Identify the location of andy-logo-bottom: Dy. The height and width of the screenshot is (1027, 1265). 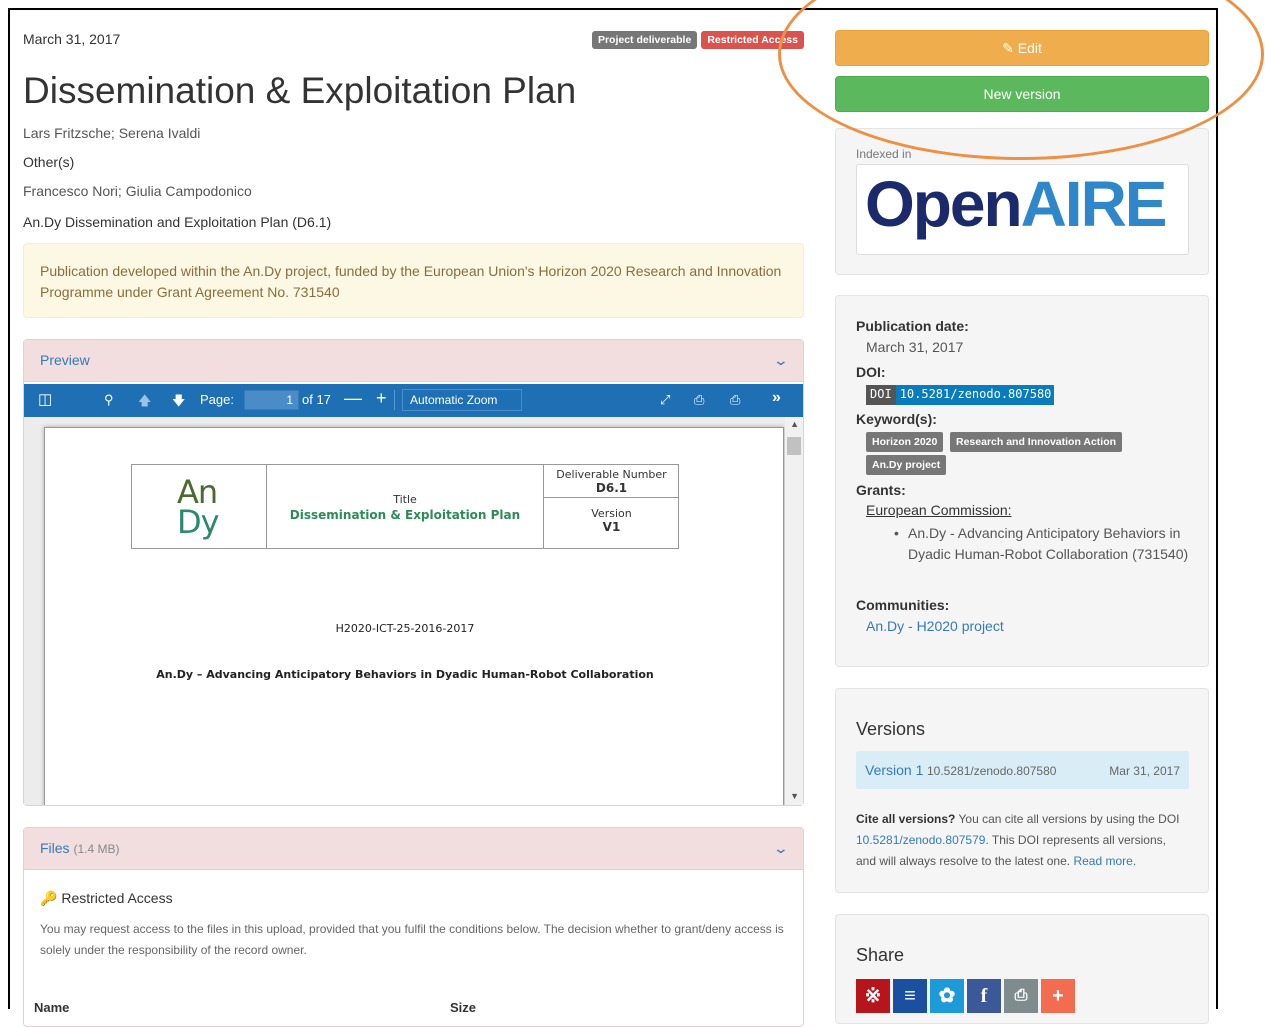
(198, 522).